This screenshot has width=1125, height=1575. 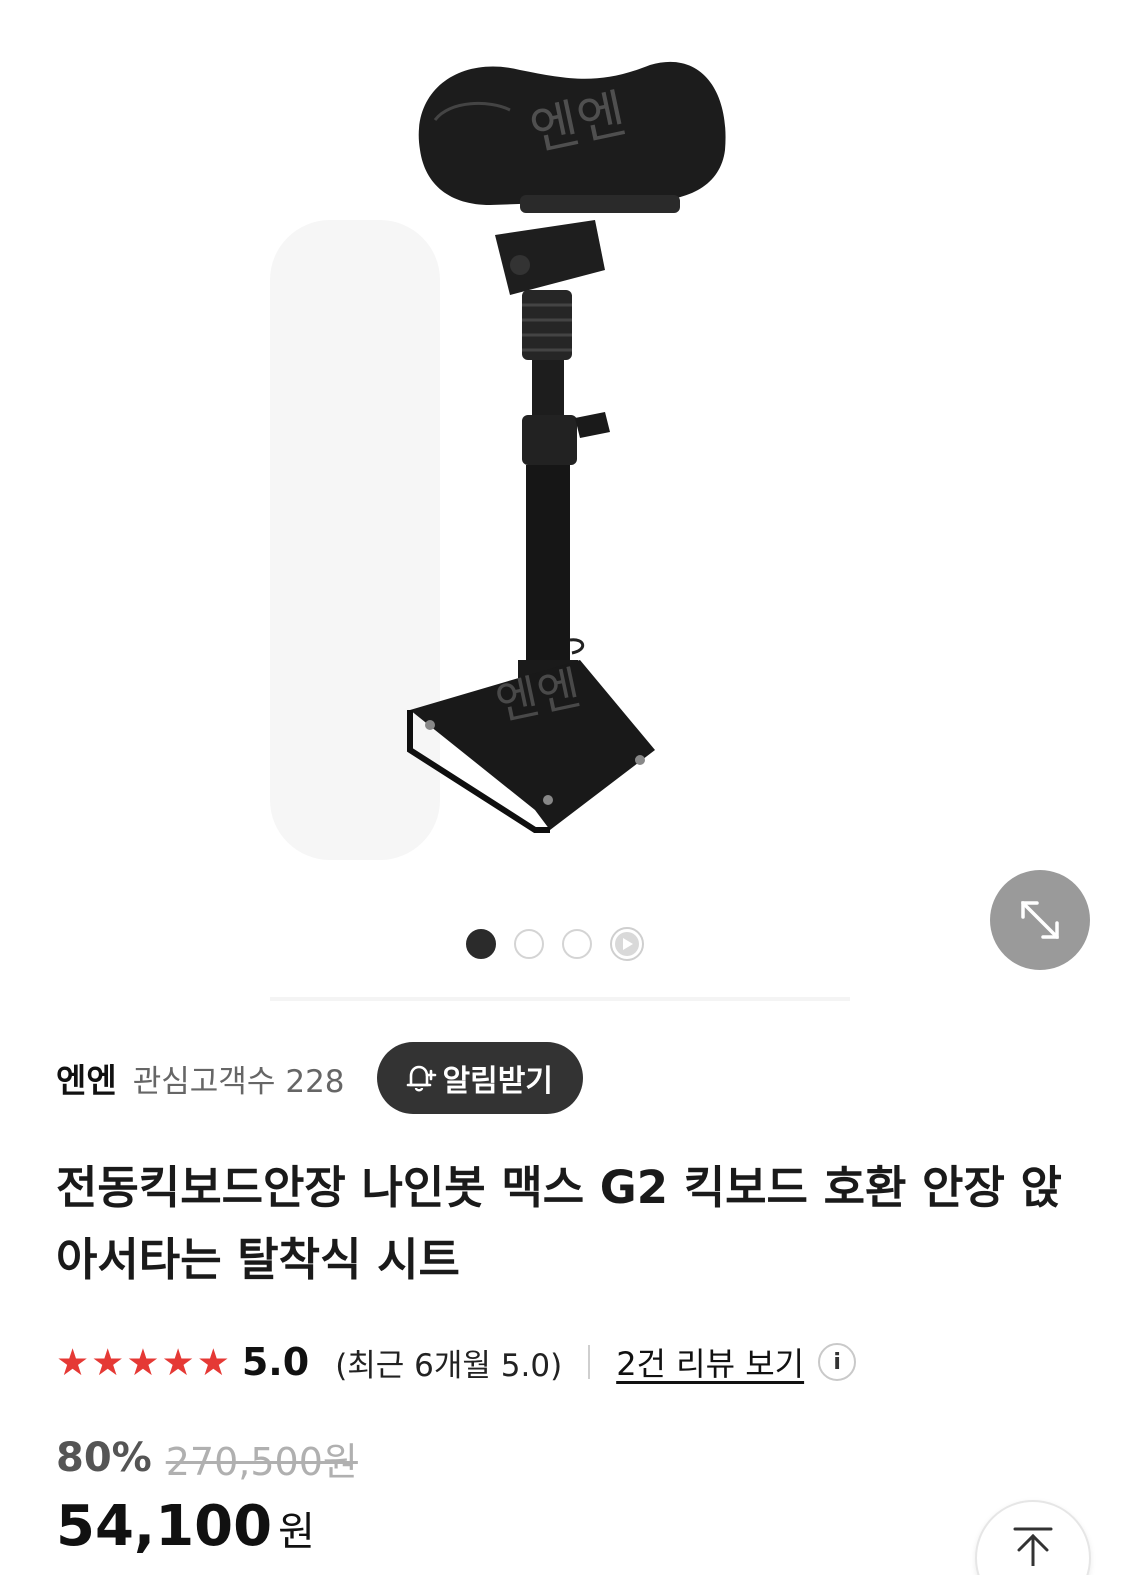 I want to click on followers-label: 관심고객수, so click(x=204, y=1081).